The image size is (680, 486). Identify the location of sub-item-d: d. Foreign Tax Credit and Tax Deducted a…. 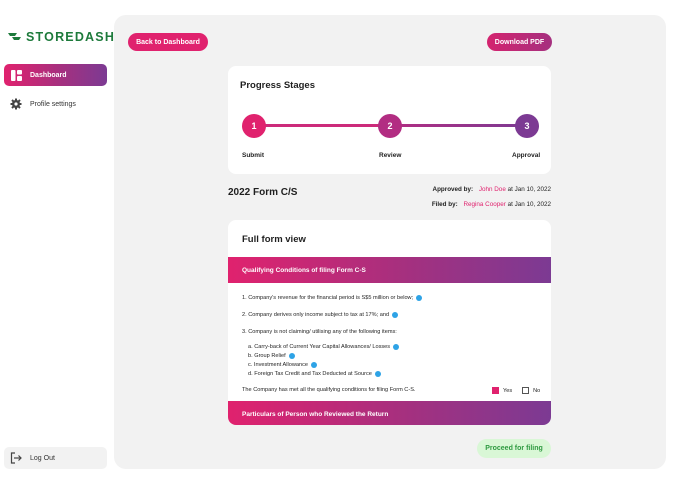
(314, 374).